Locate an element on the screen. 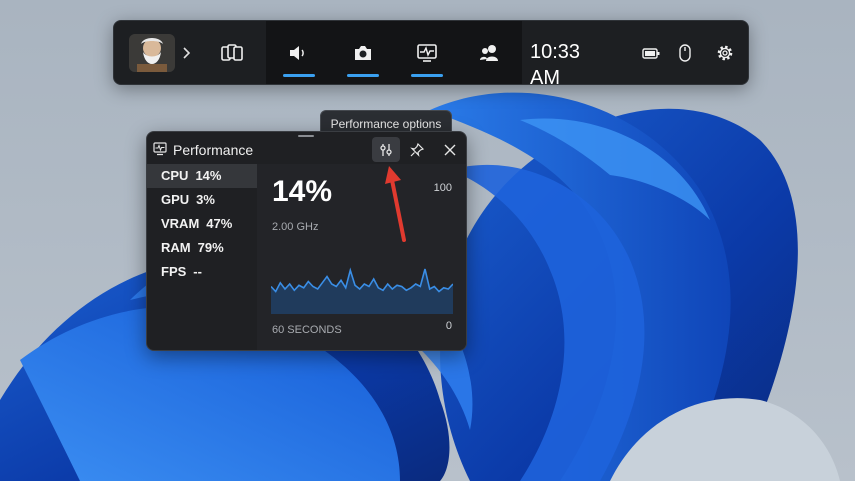 This screenshot has height=481, width=855. metric-value: 14% is located at coordinates (208, 175).